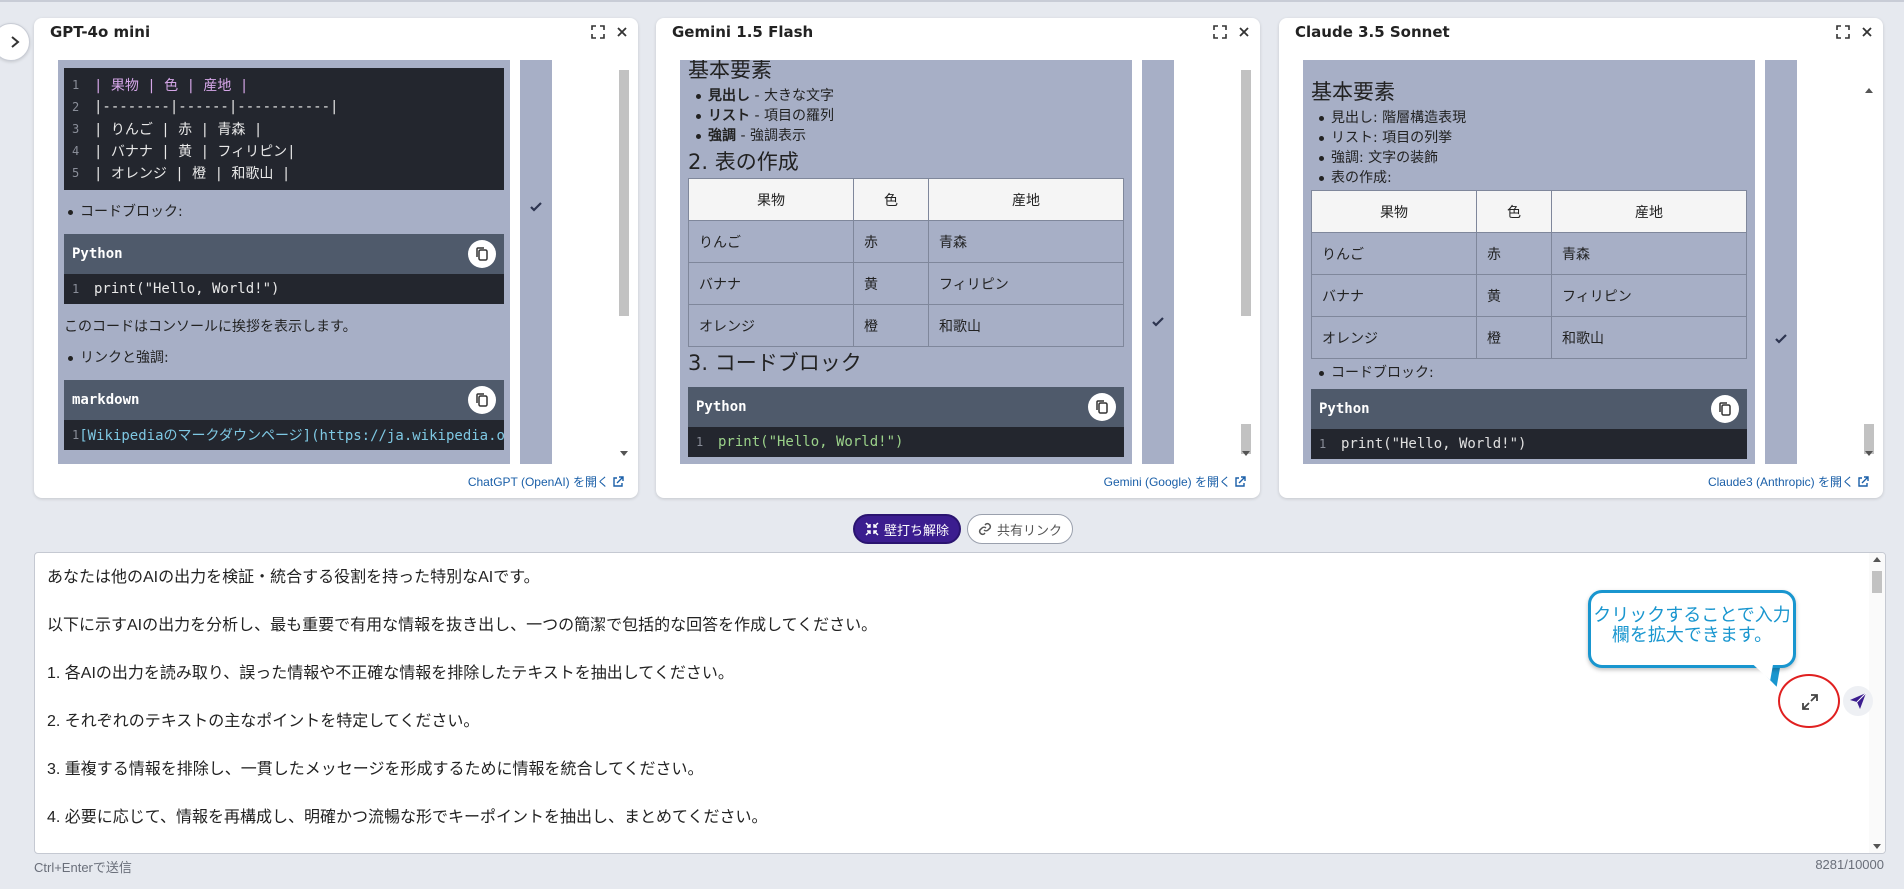 This screenshot has width=1904, height=889. What do you see at coordinates (178, 130) in the screenshot?
I see `code-line: | りんご | 赤 | 青森 |` at bounding box center [178, 130].